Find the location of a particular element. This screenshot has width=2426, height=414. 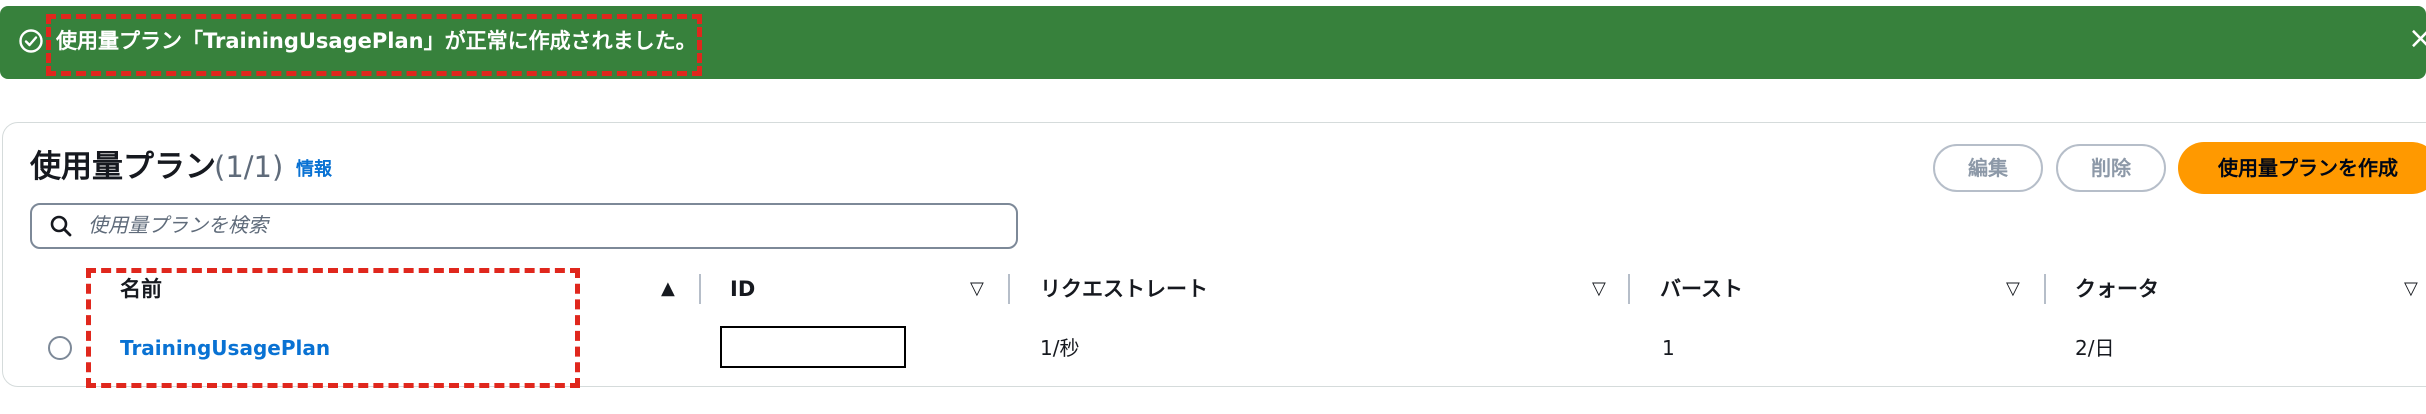

column-header-request-rate: リクエストレート is located at coordinates (1124, 289).